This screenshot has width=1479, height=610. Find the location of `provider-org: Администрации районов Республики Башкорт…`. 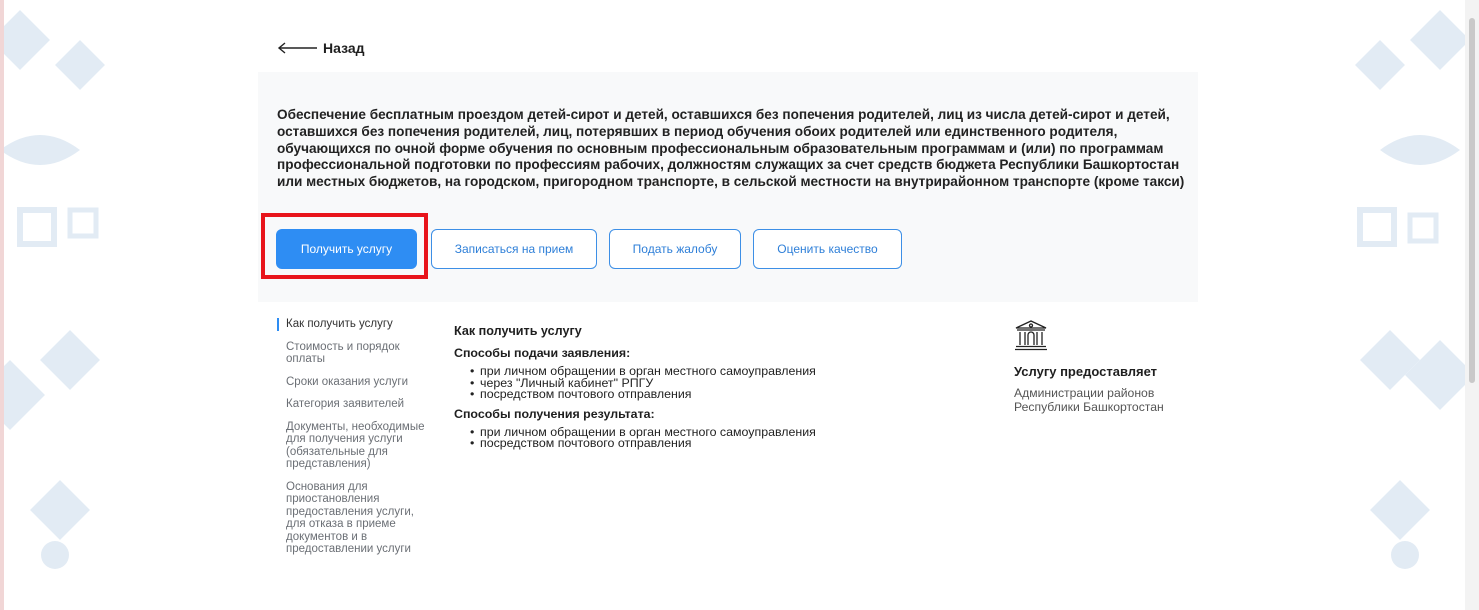

provider-org: Администрации районов Республики Башкорт… is located at coordinates (1089, 400).